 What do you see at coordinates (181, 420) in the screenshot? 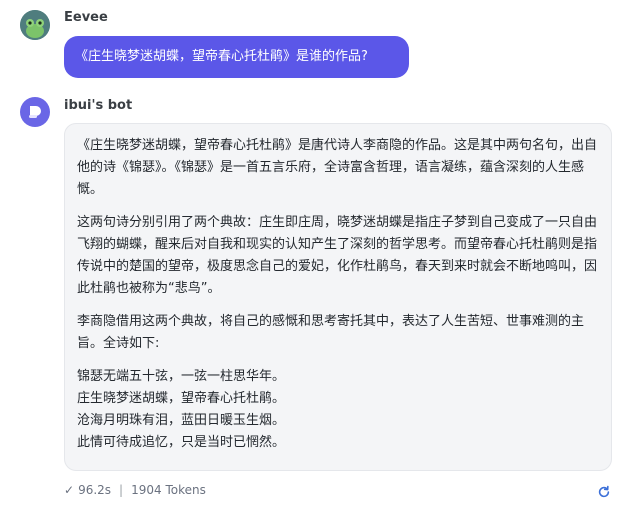
I see `poem-line: 沧海月明珠有泪，蓝田日暖玉生烟。` at bounding box center [181, 420].